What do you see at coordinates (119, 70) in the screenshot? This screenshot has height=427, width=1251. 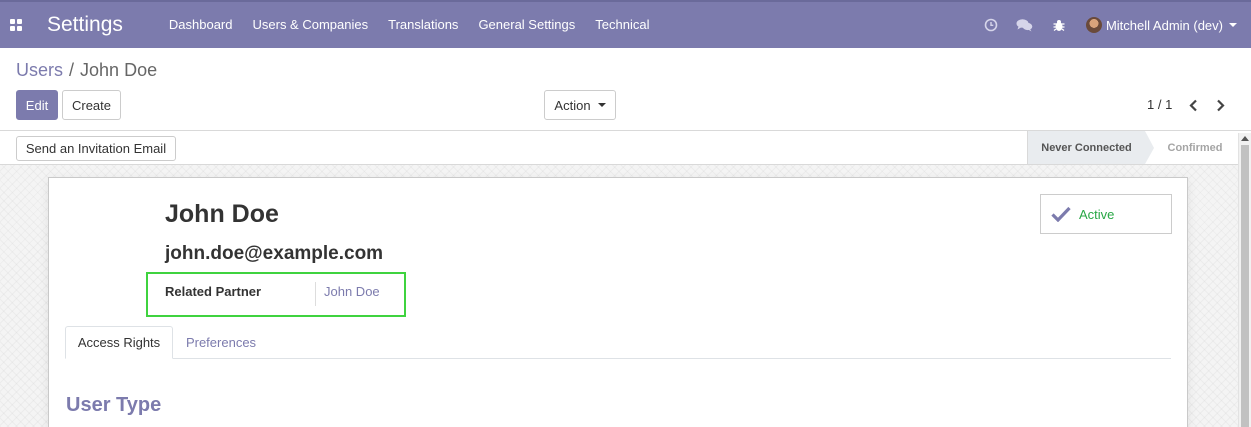 I see `breadcrumb-current: John Doe` at bounding box center [119, 70].